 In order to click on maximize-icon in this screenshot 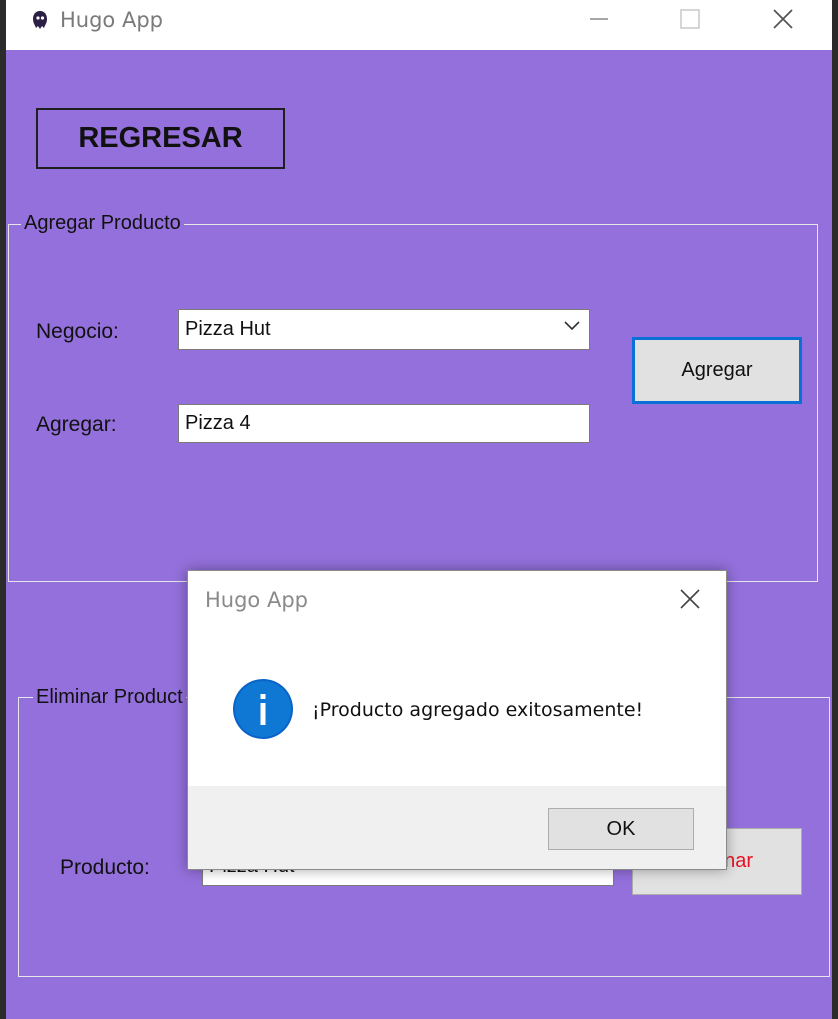, I will do `click(689, 19)`.